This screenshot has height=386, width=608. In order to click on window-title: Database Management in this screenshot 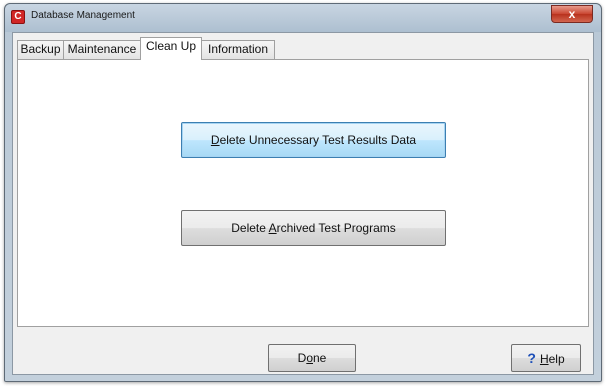, I will do `click(83, 15)`.